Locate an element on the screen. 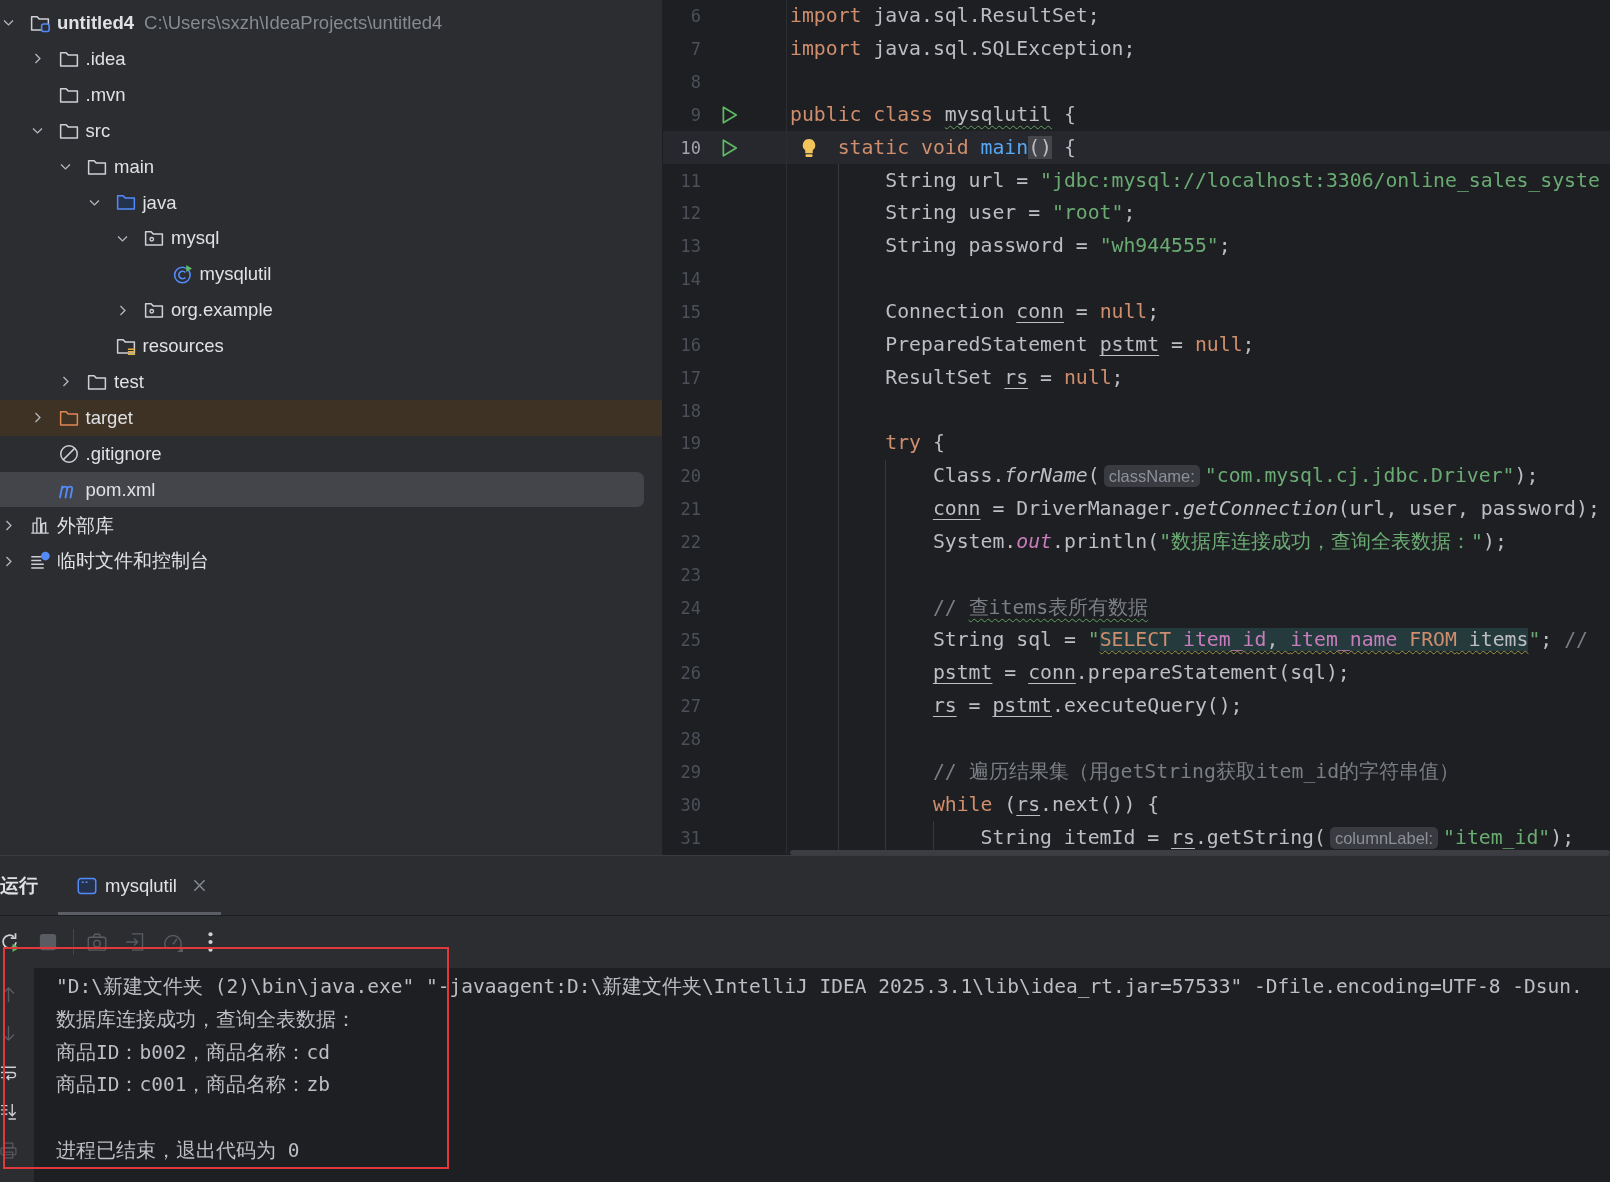 The width and height of the screenshot is (1610, 1182). tree-item: src is located at coordinates (331, 130).